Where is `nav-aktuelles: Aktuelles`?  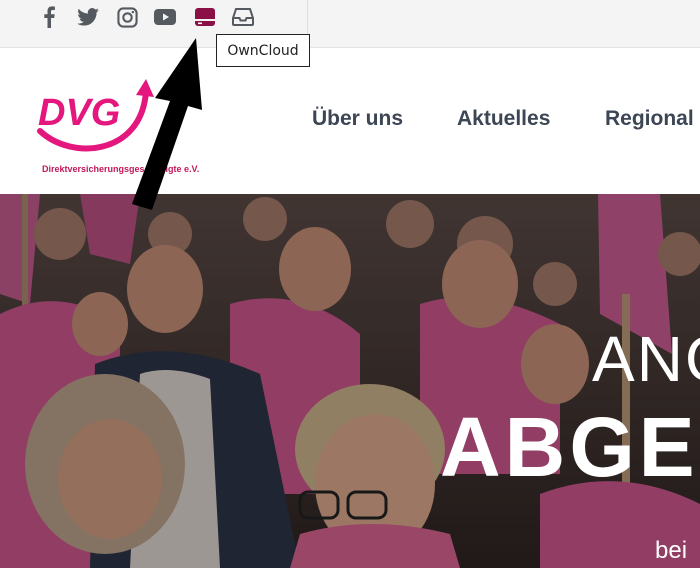 nav-aktuelles: Aktuelles is located at coordinates (503, 119).